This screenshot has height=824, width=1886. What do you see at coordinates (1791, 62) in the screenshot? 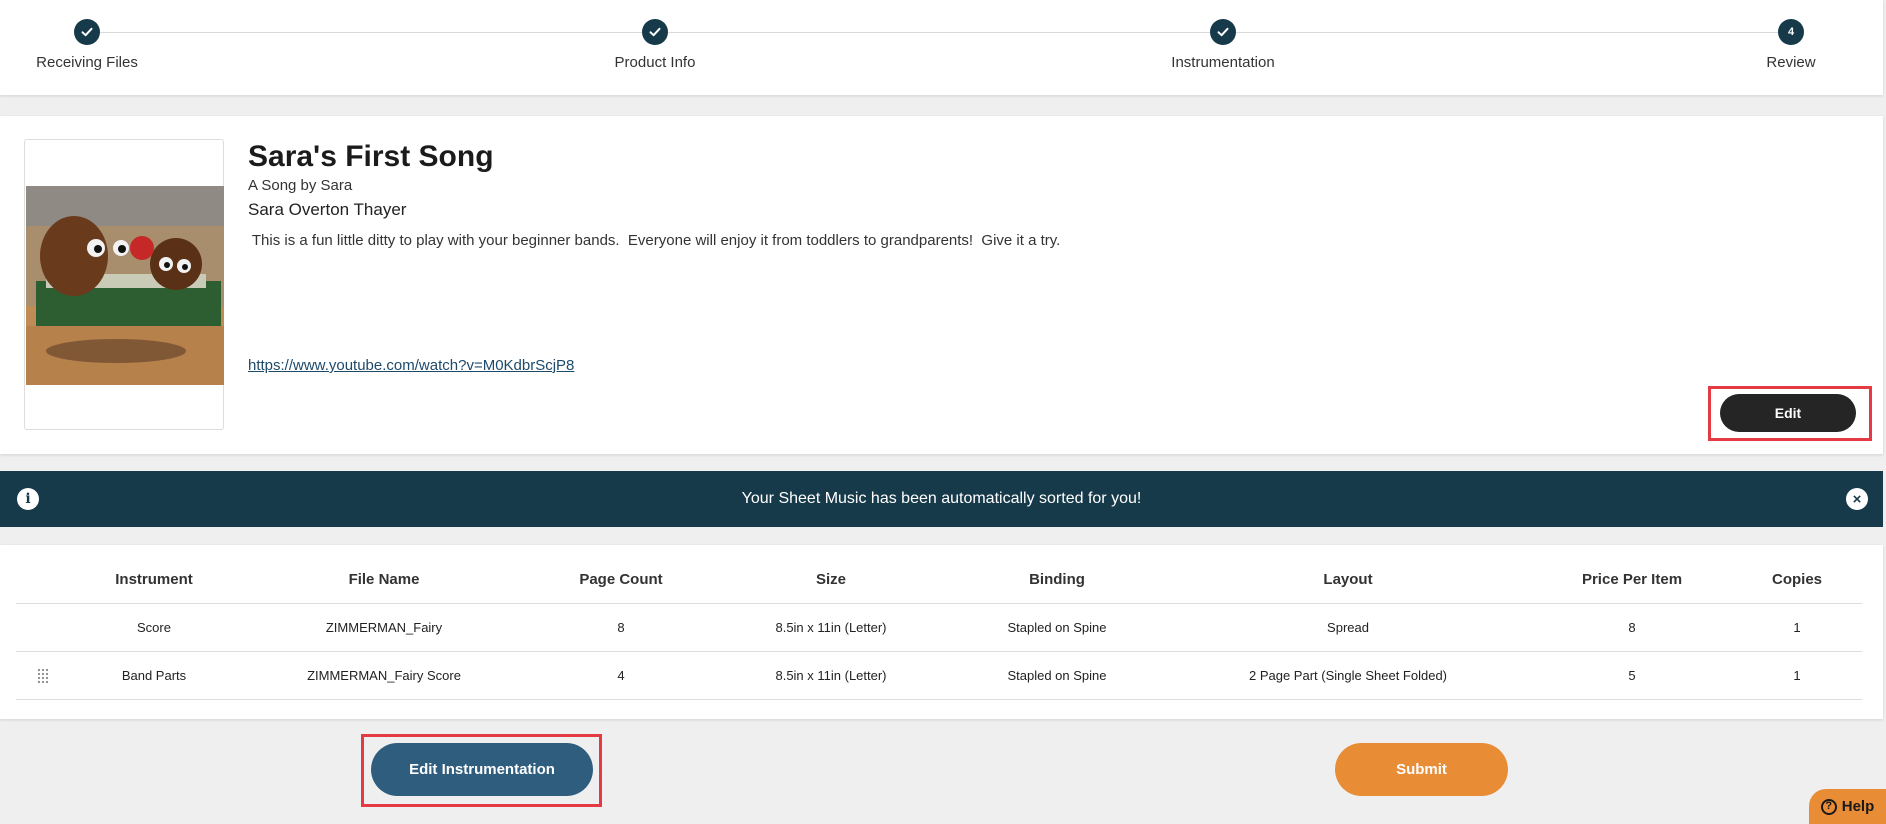
I see `step-label: Review` at bounding box center [1791, 62].